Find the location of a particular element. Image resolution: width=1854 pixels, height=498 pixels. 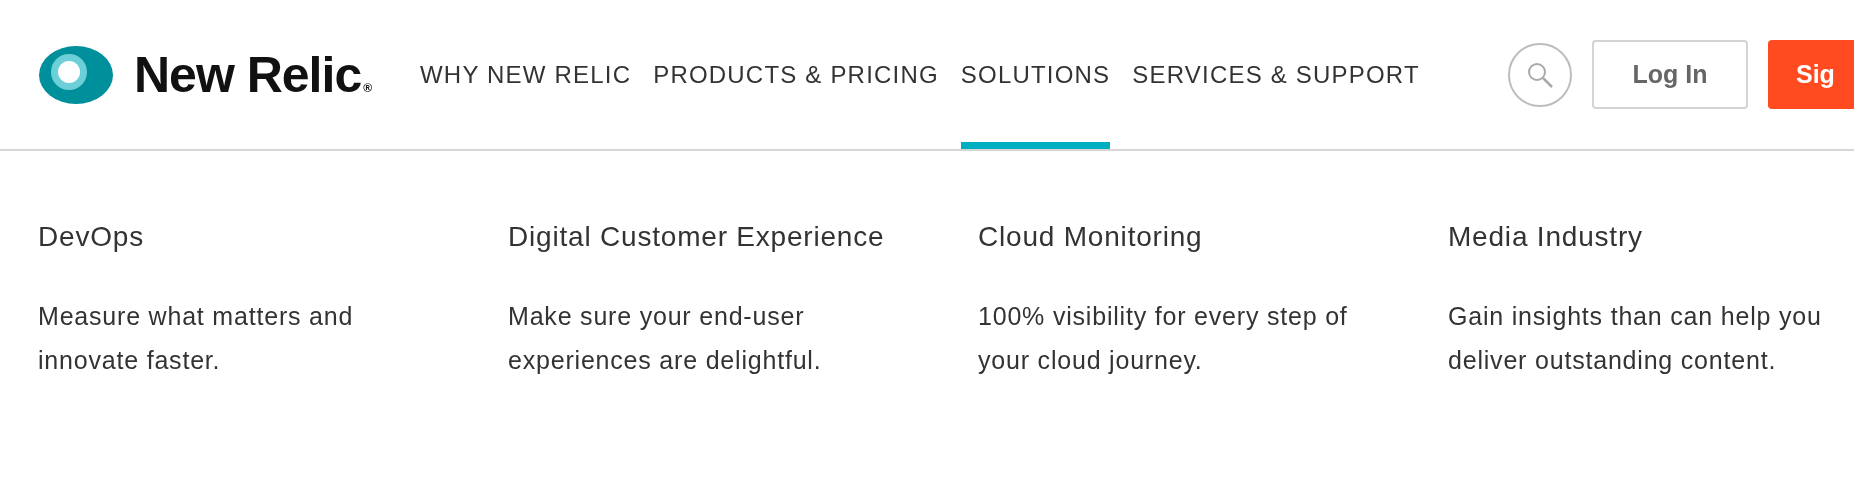

logo: New Relic® is located at coordinates (205, 74).